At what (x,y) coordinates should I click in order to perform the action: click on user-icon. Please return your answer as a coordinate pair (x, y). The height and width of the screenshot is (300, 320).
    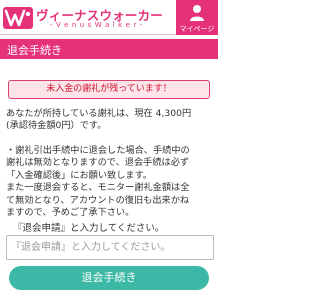
    Looking at the image, I should click on (197, 13).